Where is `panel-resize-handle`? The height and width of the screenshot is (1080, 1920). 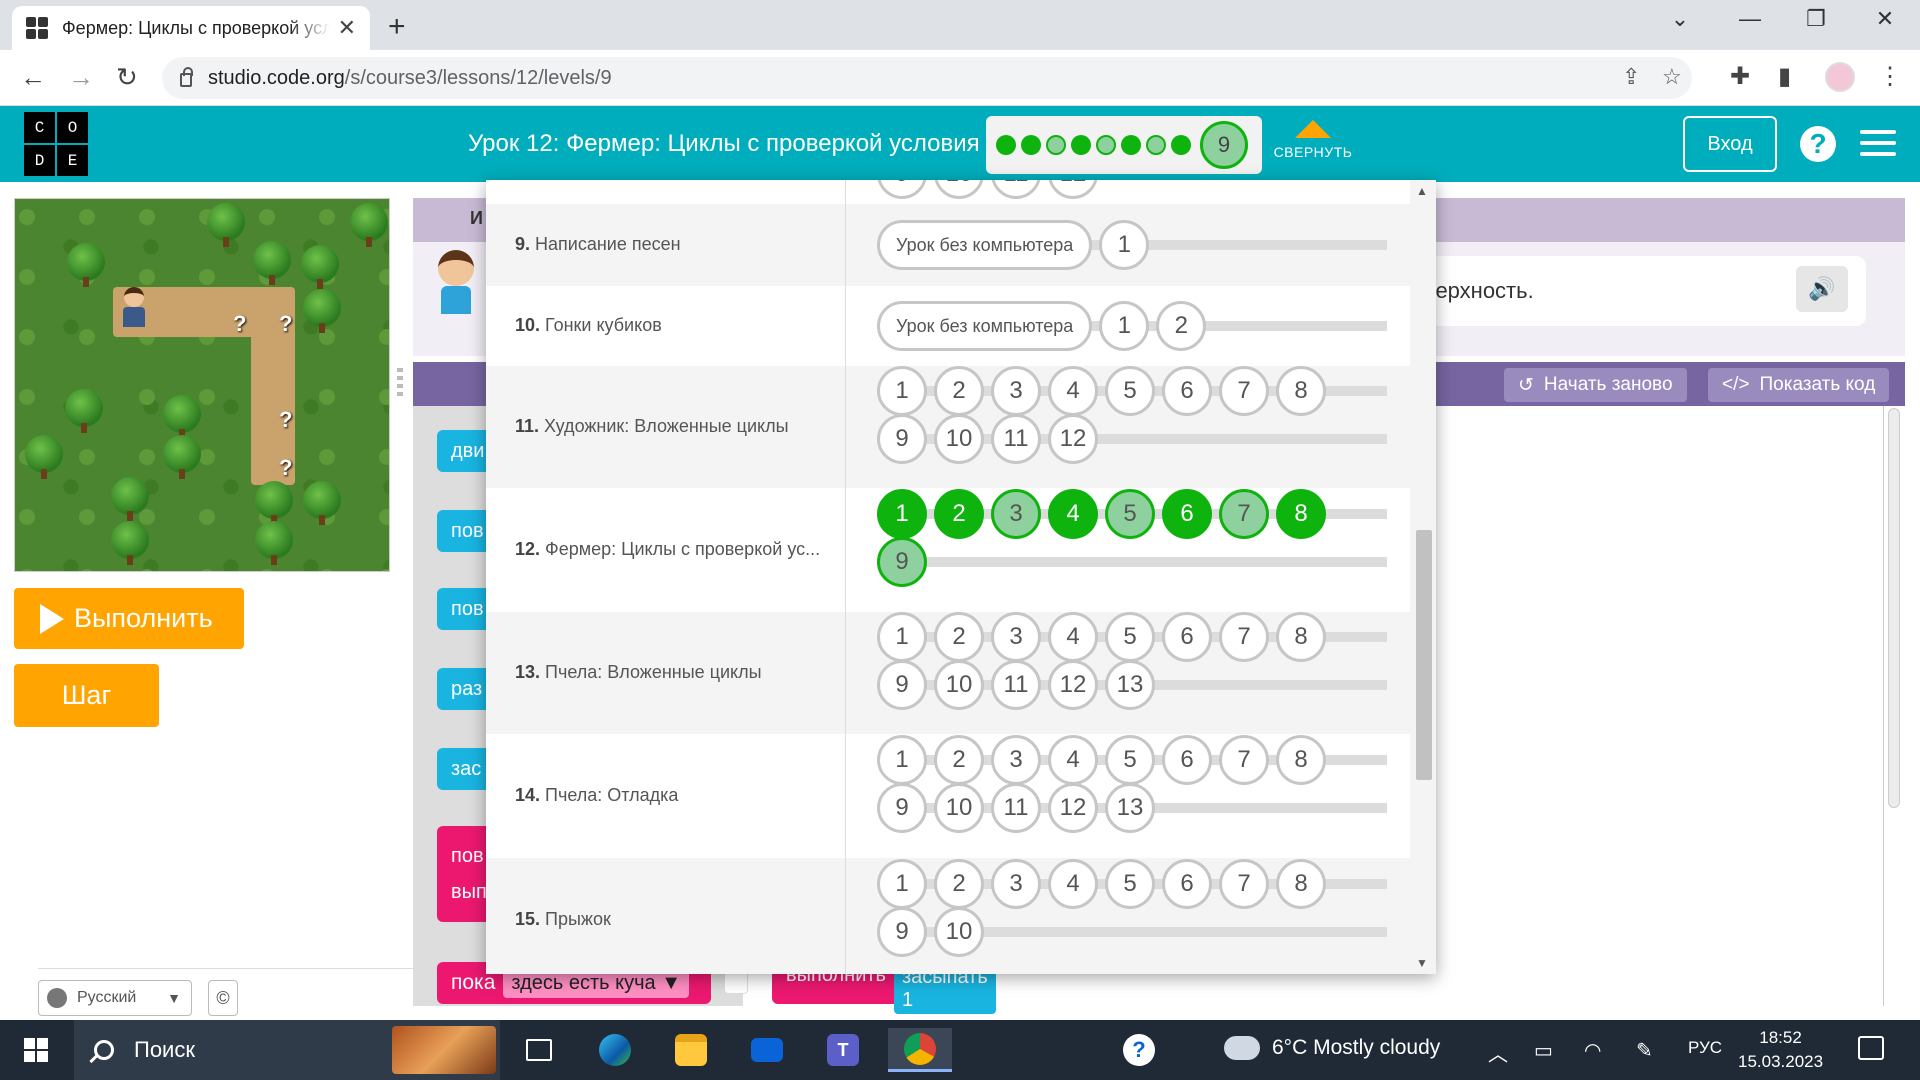
panel-resize-handle is located at coordinates (400, 383).